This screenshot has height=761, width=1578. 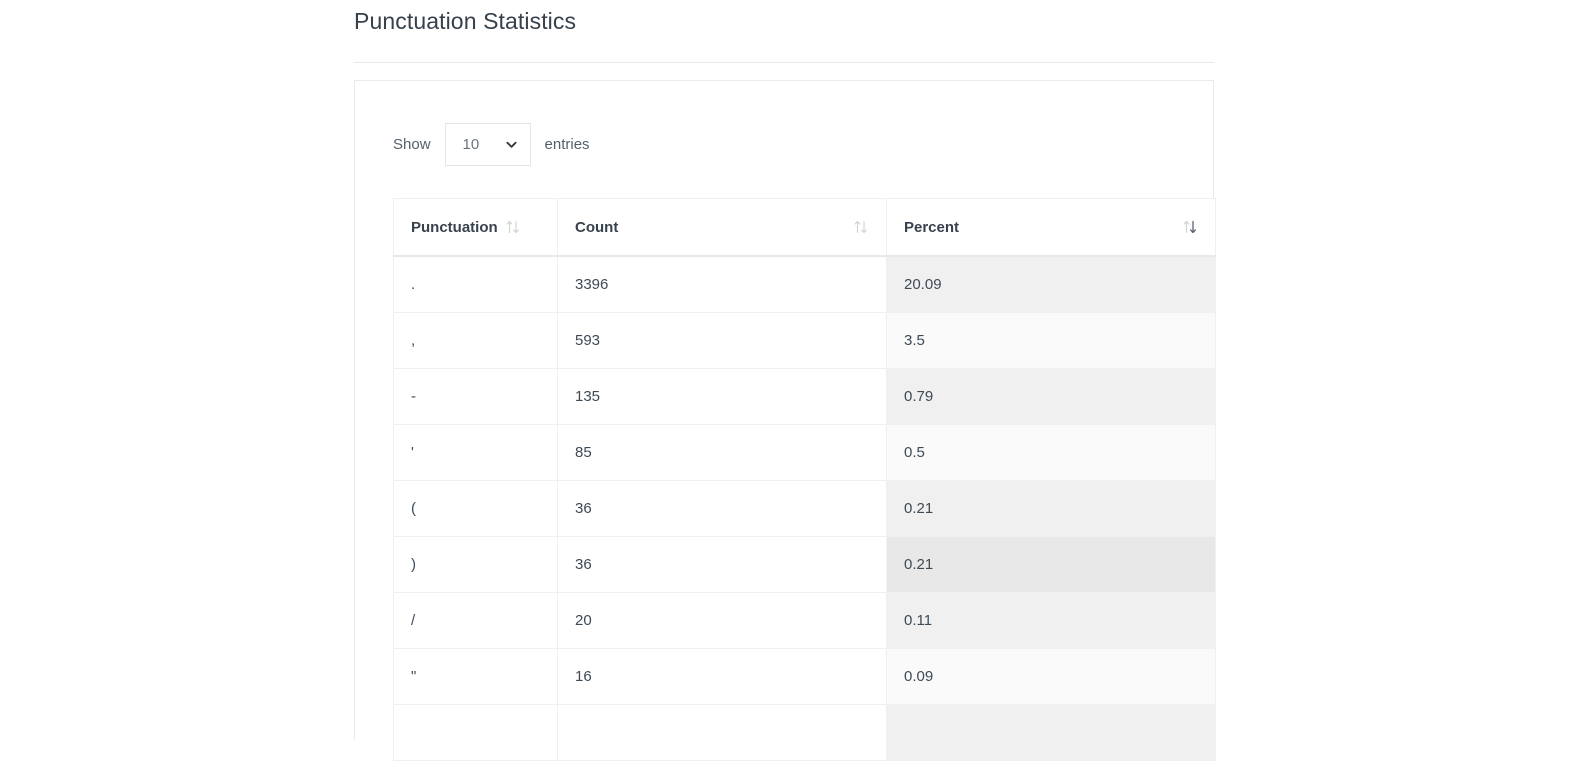 What do you see at coordinates (722, 227) in the screenshot?
I see `column-header-count: Count` at bounding box center [722, 227].